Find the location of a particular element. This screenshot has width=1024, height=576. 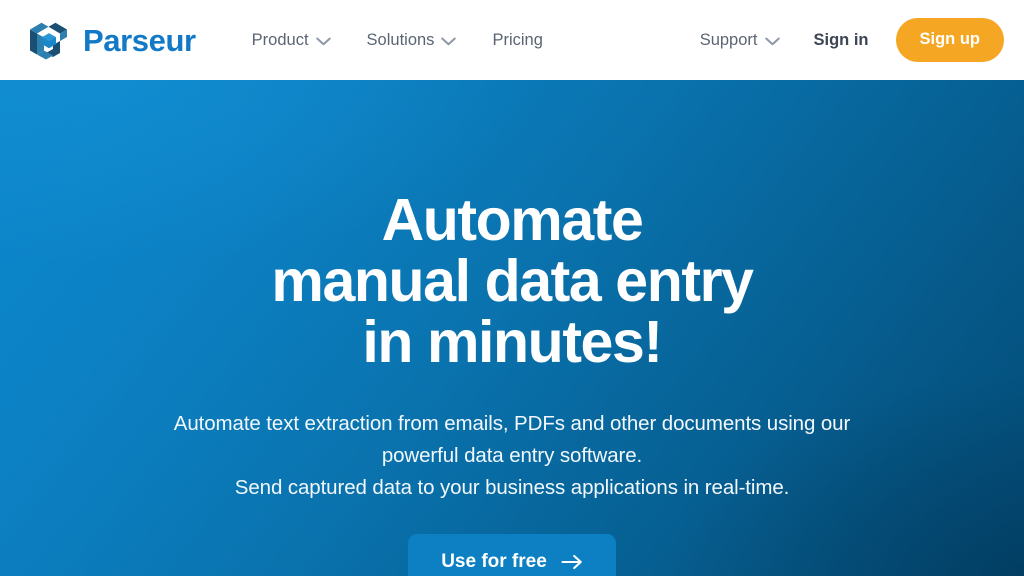

nav-item-support-label: Support is located at coordinates (728, 39).